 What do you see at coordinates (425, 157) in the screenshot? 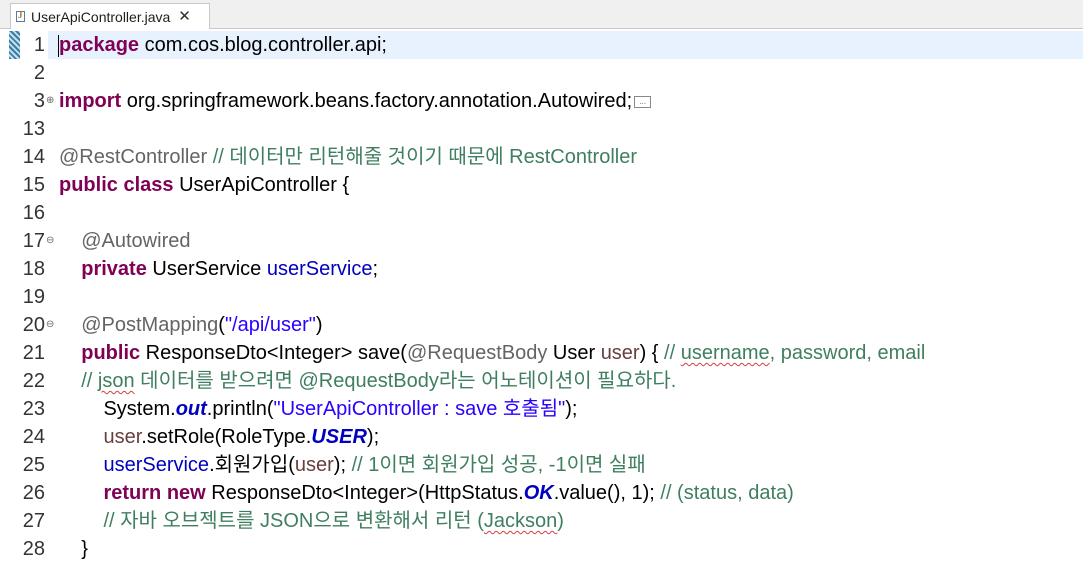
I see `code-token: // 데이터만 리턴해줄 것이기 때문에 RestController` at bounding box center [425, 157].